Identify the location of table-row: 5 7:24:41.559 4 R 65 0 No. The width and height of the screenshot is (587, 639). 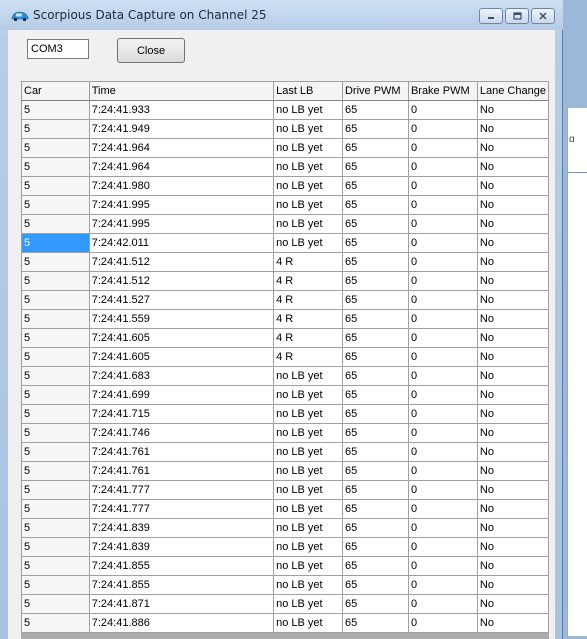
(285, 319).